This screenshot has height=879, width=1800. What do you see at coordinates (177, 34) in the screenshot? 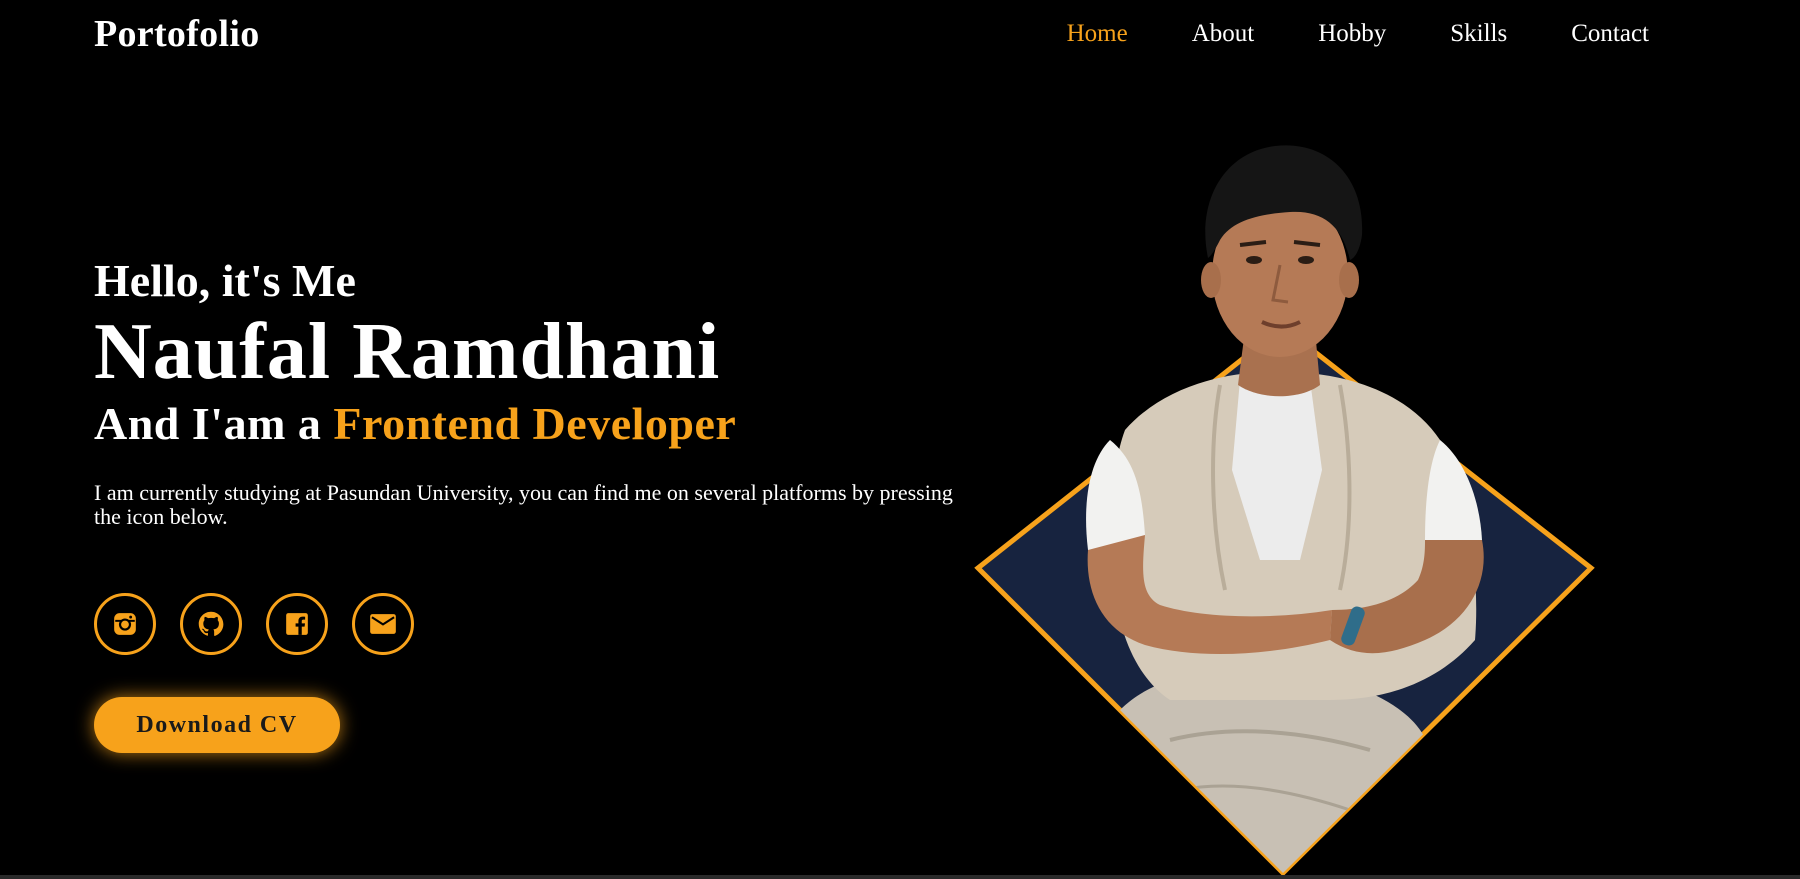
I see `site-logo: Portofolio` at bounding box center [177, 34].